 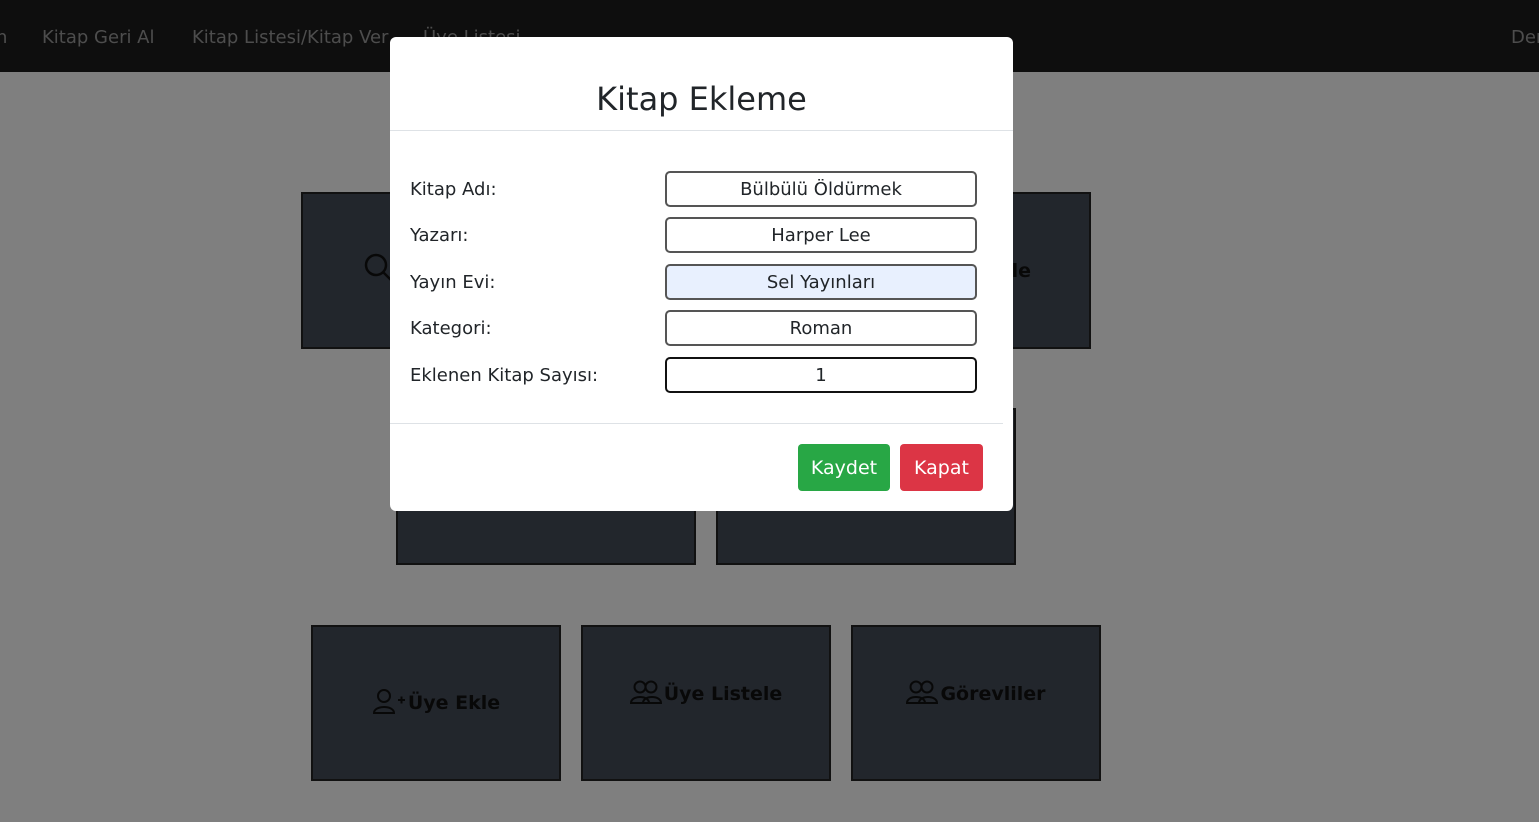 What do you see at coordinates (504, 375) in the screenshot?
I see `label-kitap-sayisi: Eklenen Kitap Sayısı:` at bounding box center [504, 375].